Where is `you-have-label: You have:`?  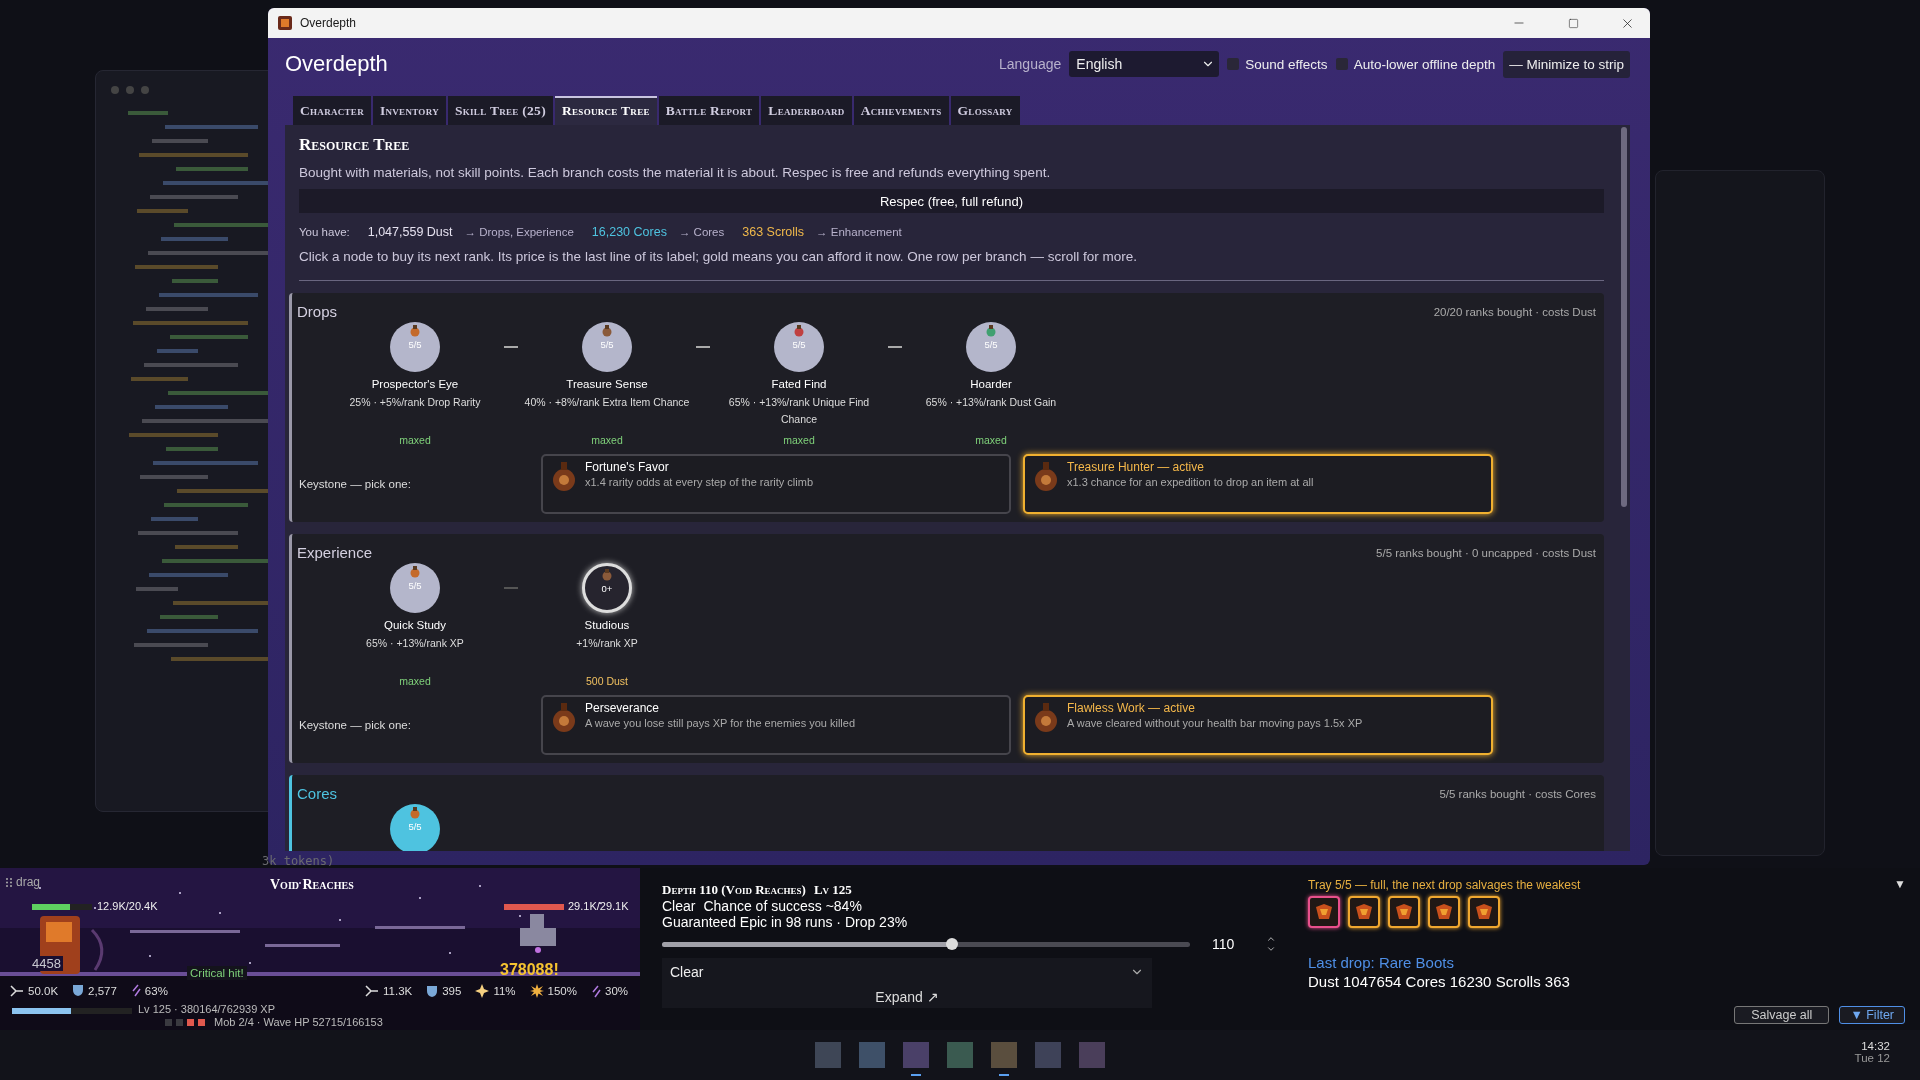
you-have-label: You have: is located at coordinates (324, 232).